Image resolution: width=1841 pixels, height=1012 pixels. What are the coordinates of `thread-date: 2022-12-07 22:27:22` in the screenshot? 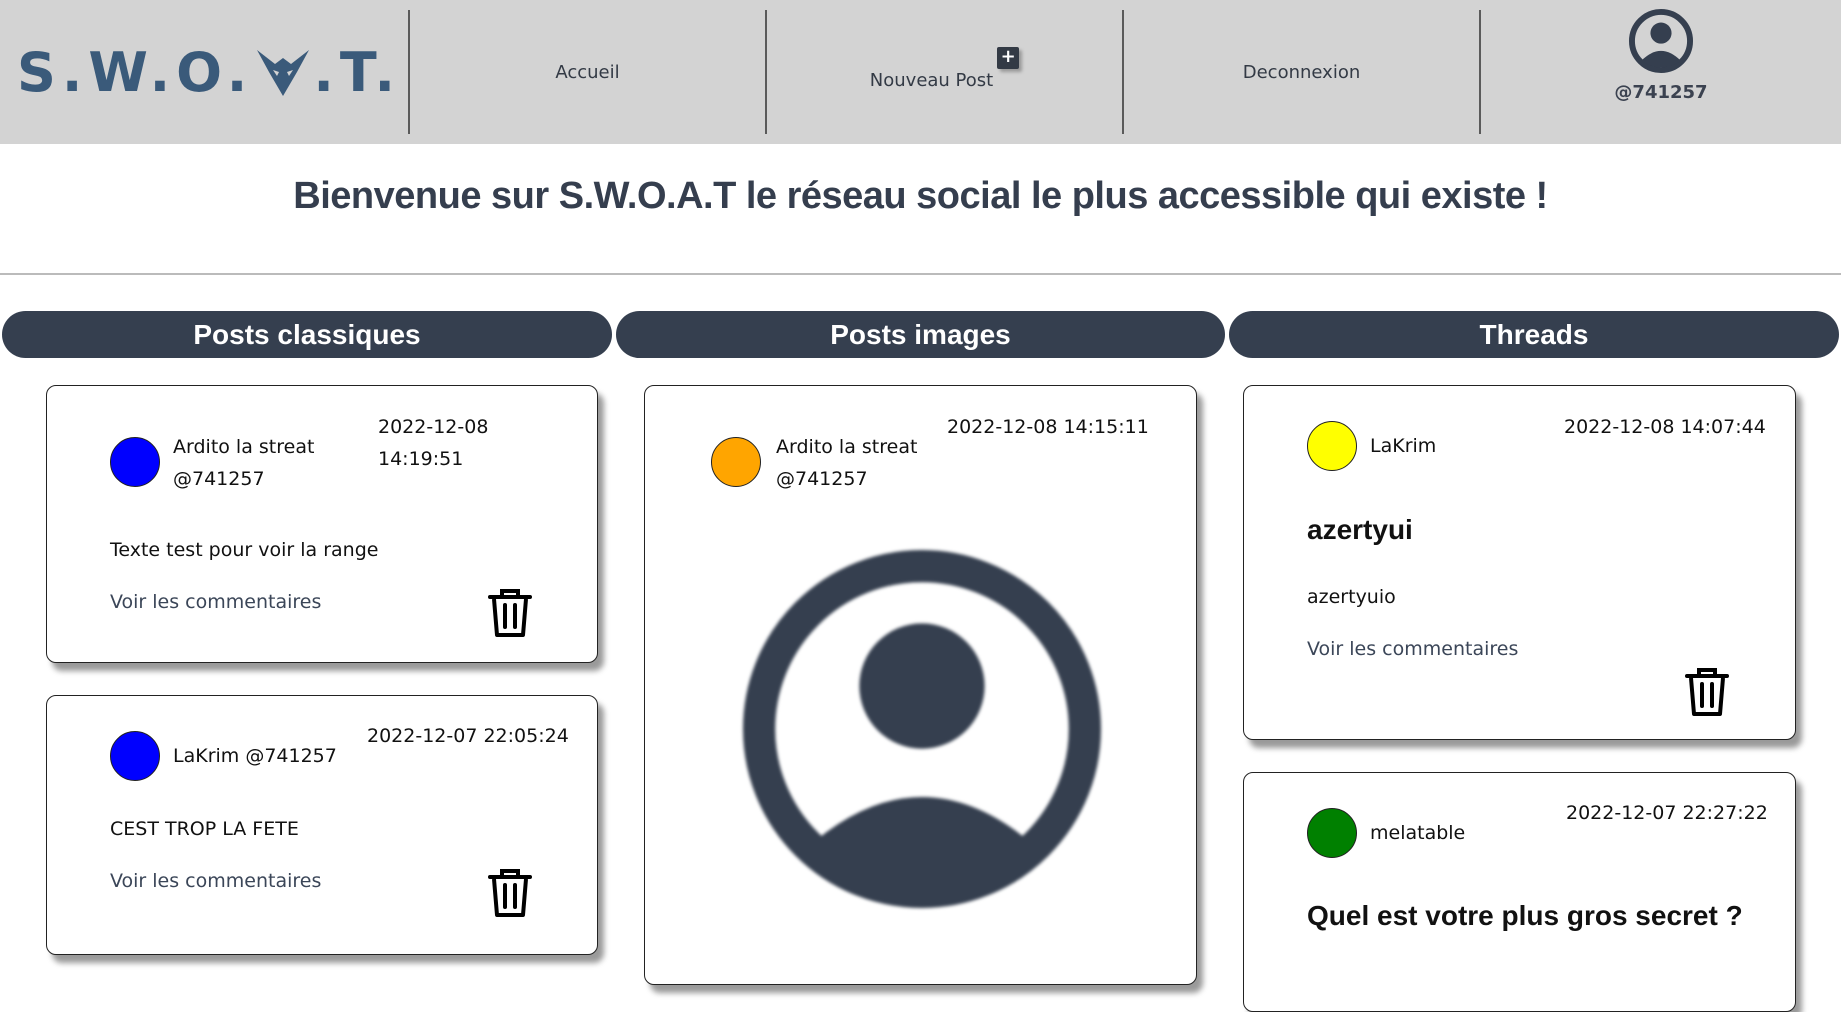 It's located at (1667, 813).